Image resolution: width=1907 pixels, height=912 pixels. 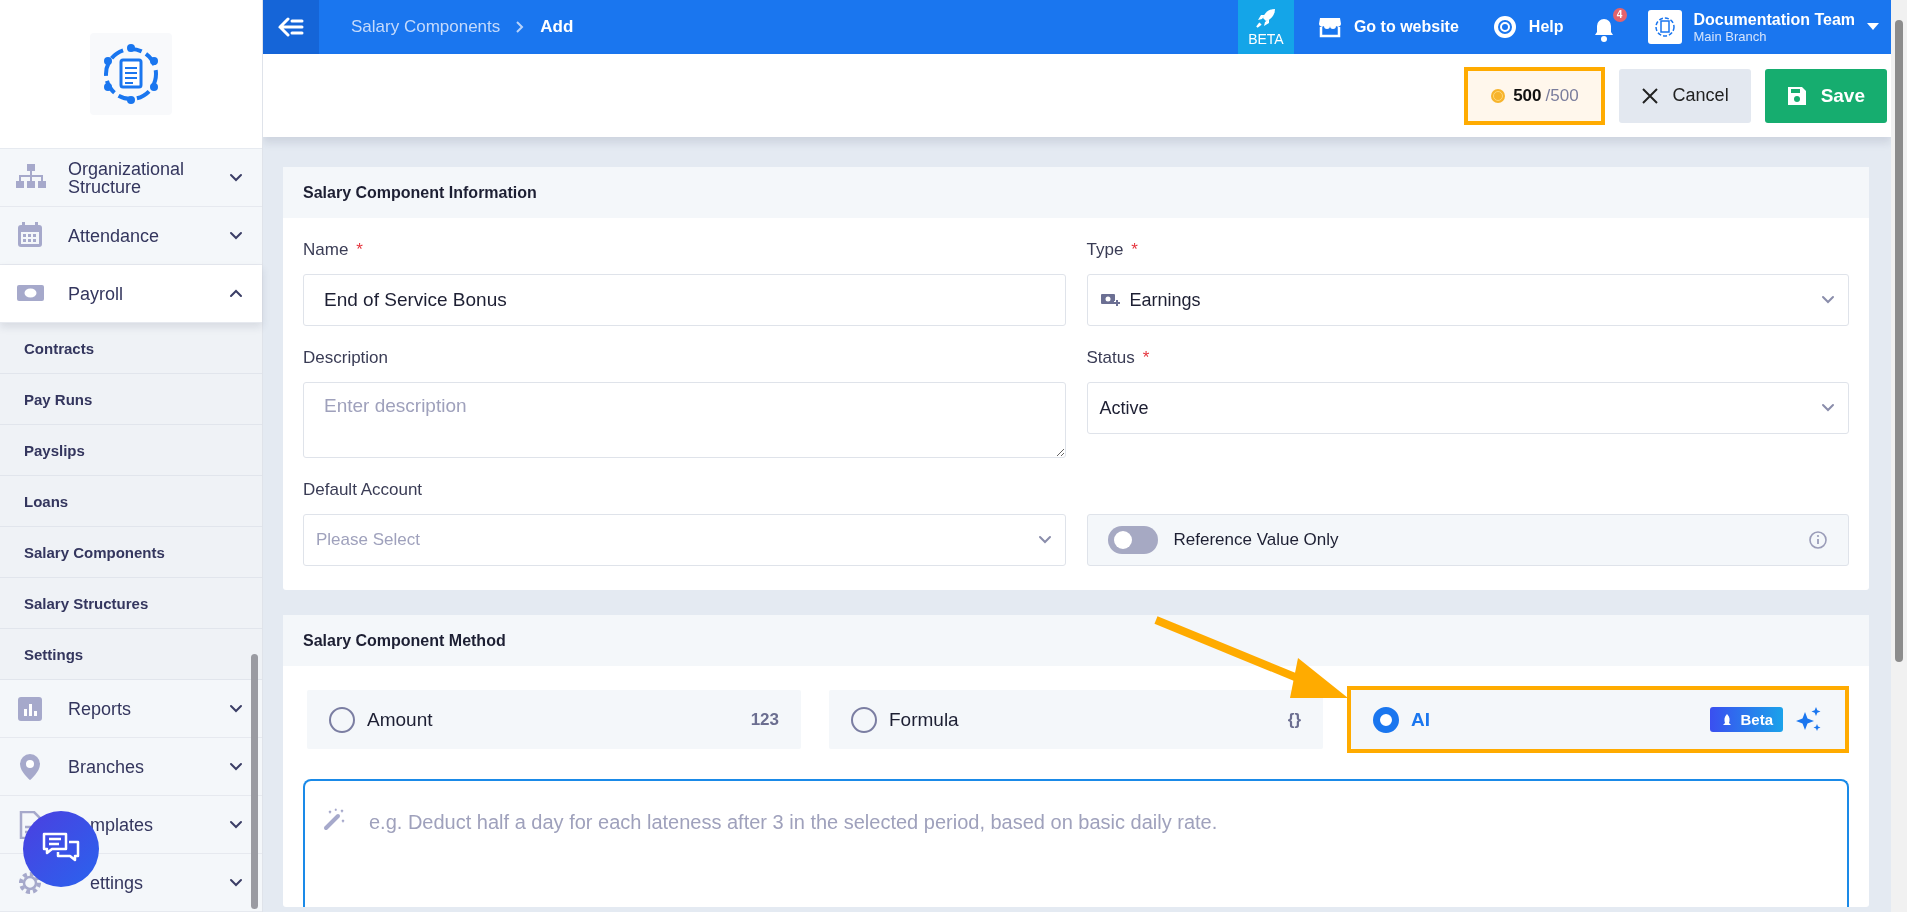 I want to click on toggle-label: Reference Value Only, so click(x=1256, y=540).